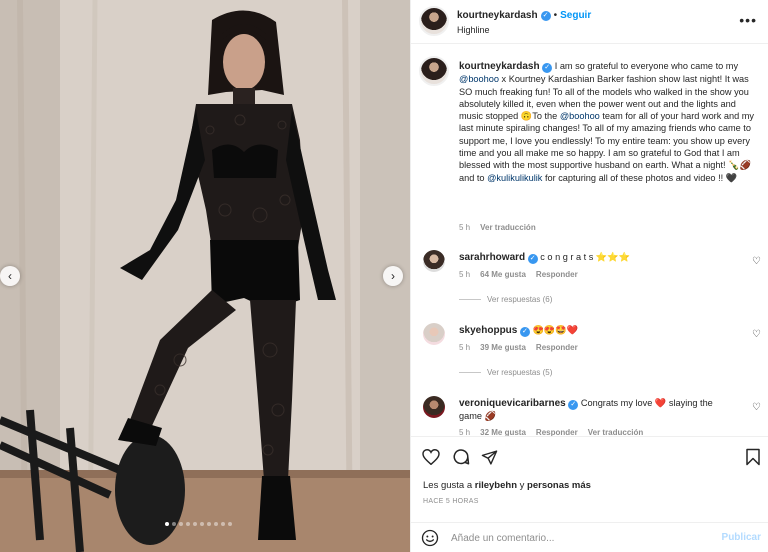 The width and height of the screenshot is (768, 552). I want to click on likes-others: personas más, so click(559, 485).